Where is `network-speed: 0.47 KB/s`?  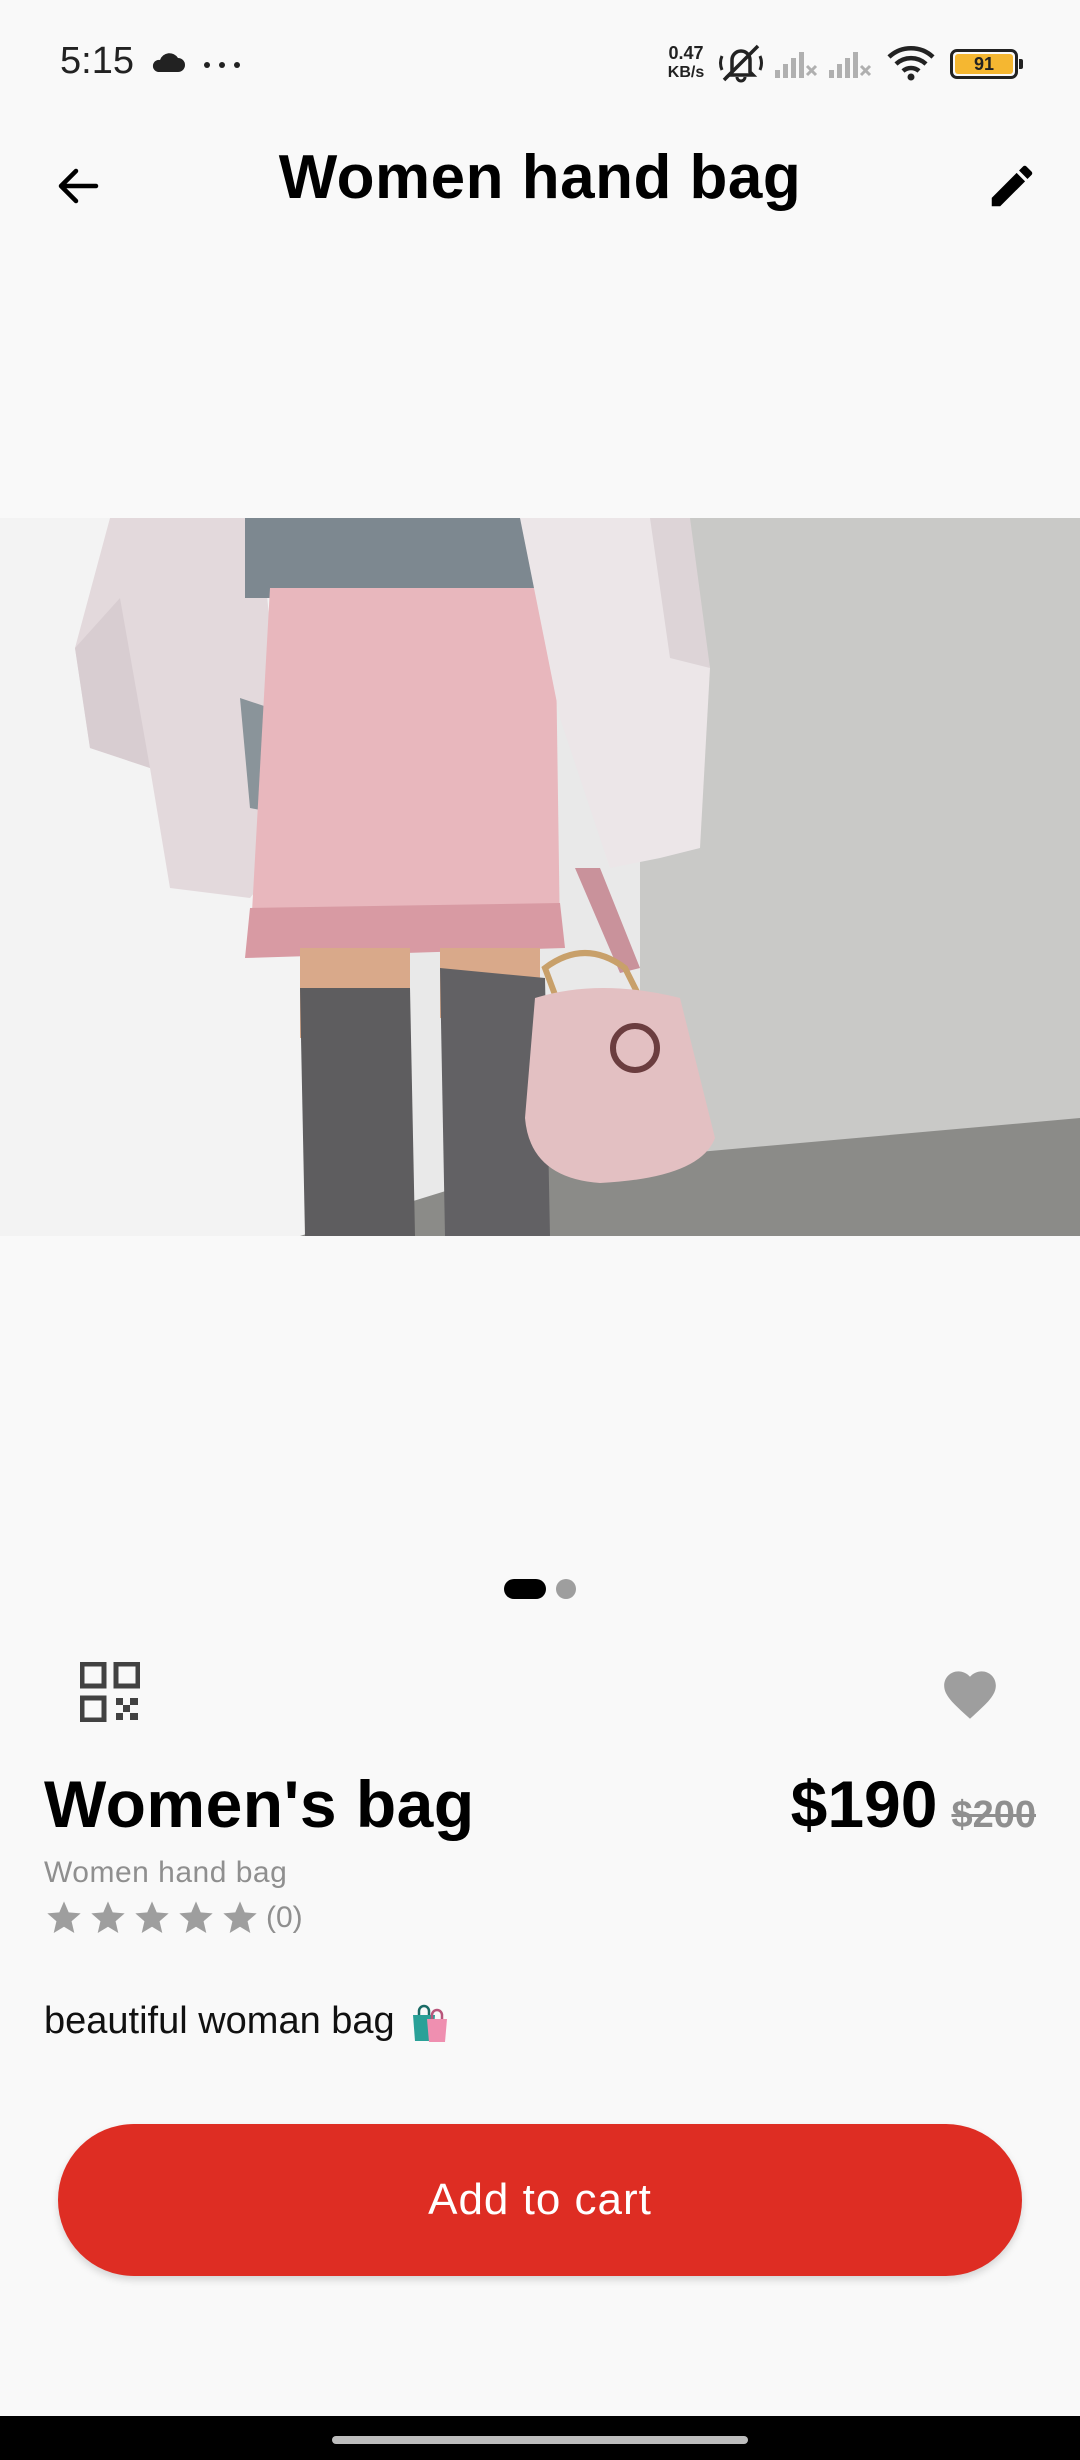
network-speed: 0.47 KB/s is located at coordinates (686, 62).